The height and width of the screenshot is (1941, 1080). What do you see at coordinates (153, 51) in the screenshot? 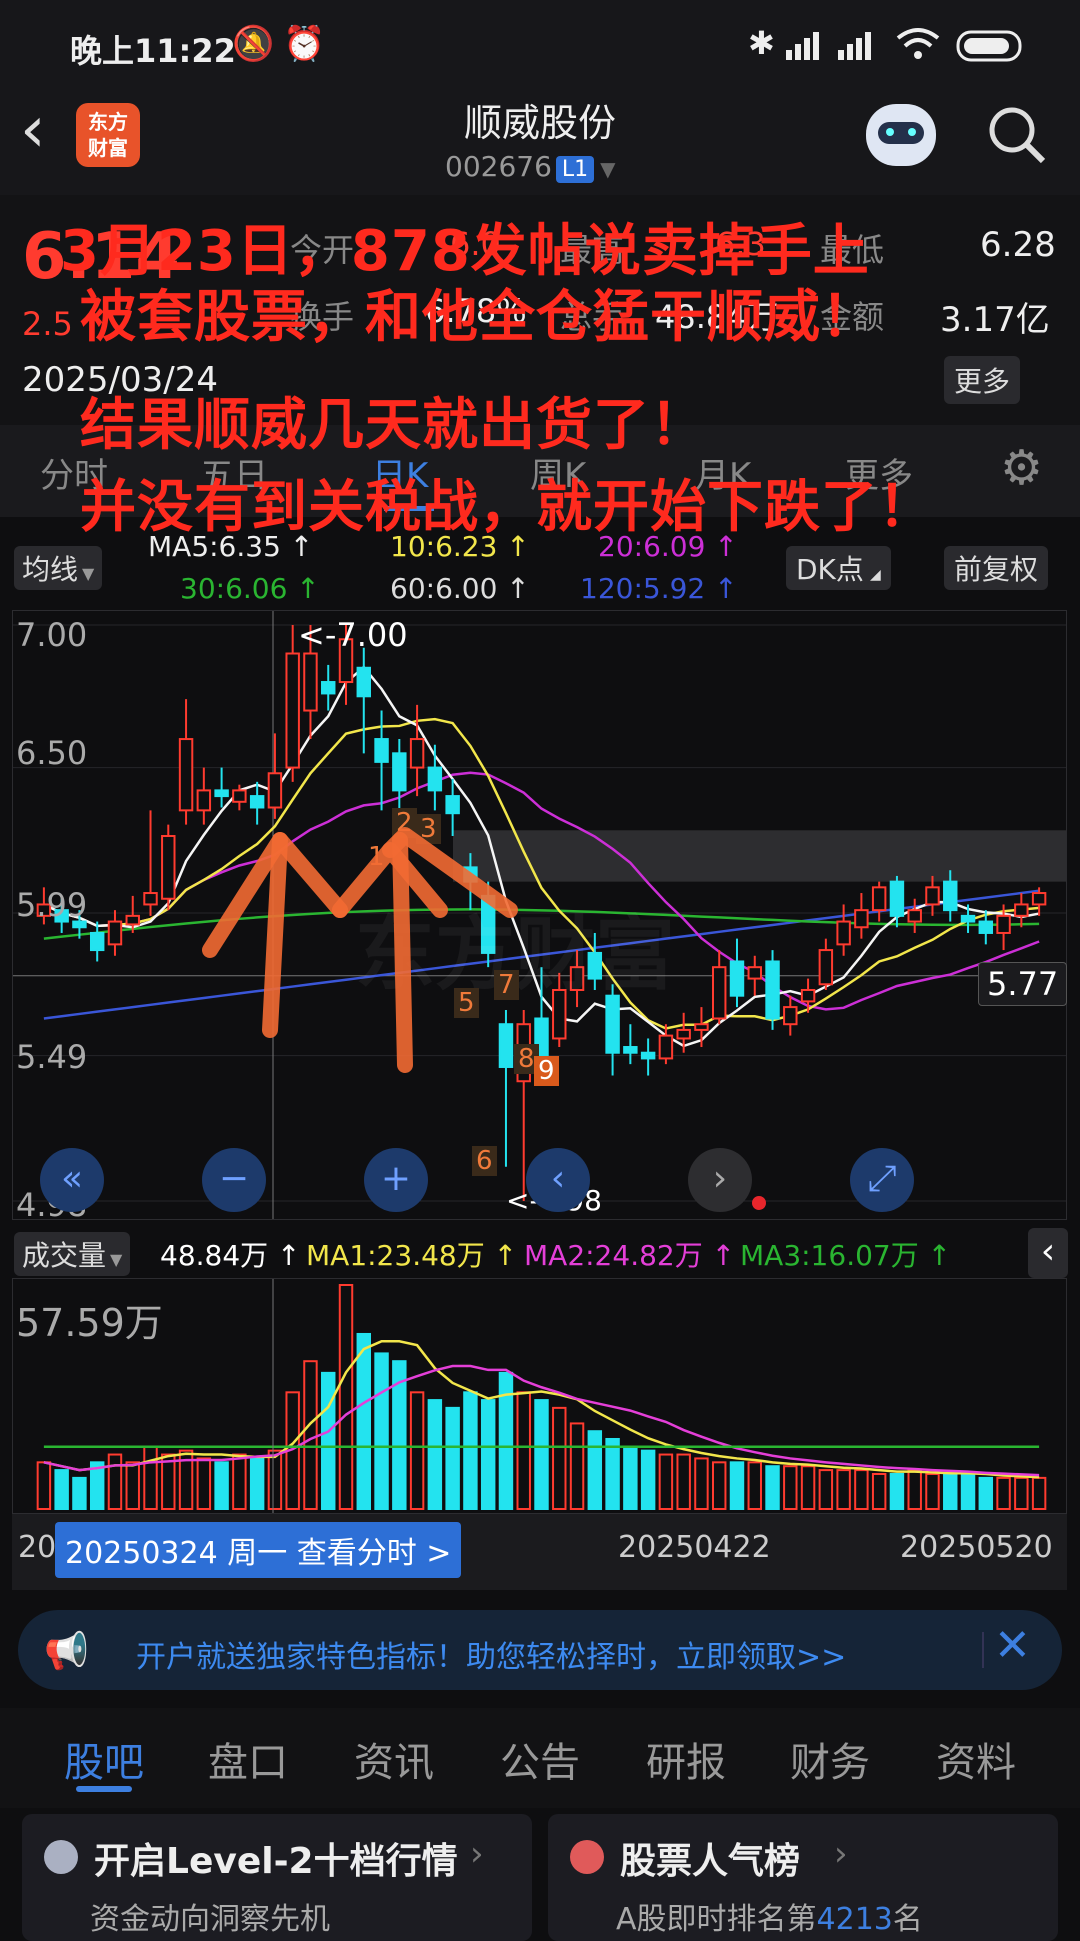
I see `status-time: 晚上11:22` at bounding box center [153, 51].